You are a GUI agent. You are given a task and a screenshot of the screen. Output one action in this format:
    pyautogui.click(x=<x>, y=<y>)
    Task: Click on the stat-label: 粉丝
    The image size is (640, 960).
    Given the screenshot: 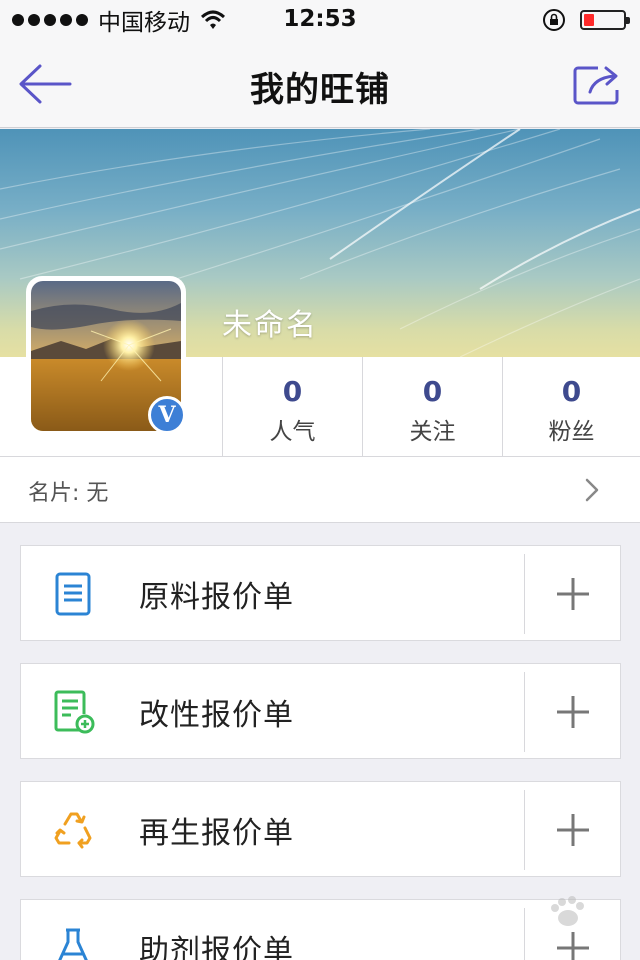 What is the action you would take?
    pyautogui.click(x=571, y=432)
    